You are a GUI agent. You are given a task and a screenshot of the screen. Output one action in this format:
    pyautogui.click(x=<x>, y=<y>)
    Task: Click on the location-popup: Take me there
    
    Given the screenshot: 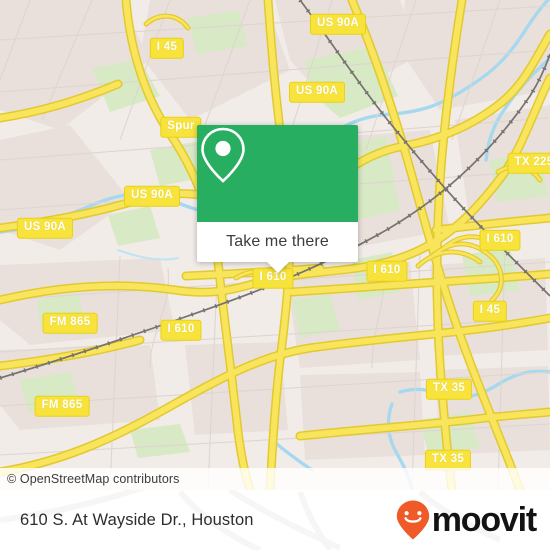 What is the action you would take?
    pyautogui.click(x=277, y=199)
    